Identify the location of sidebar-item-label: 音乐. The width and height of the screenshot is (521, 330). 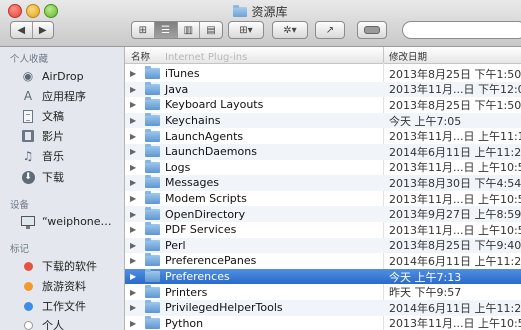
(53, 156).